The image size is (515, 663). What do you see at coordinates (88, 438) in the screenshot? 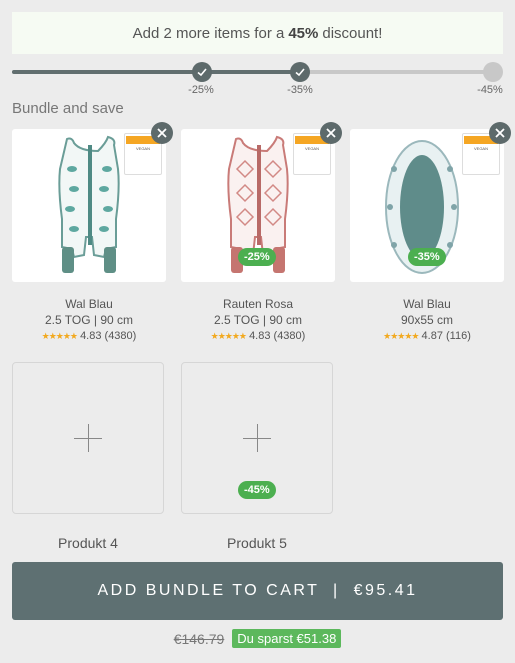
I see `add-product-4-slot` at bounding box center [88, 438].